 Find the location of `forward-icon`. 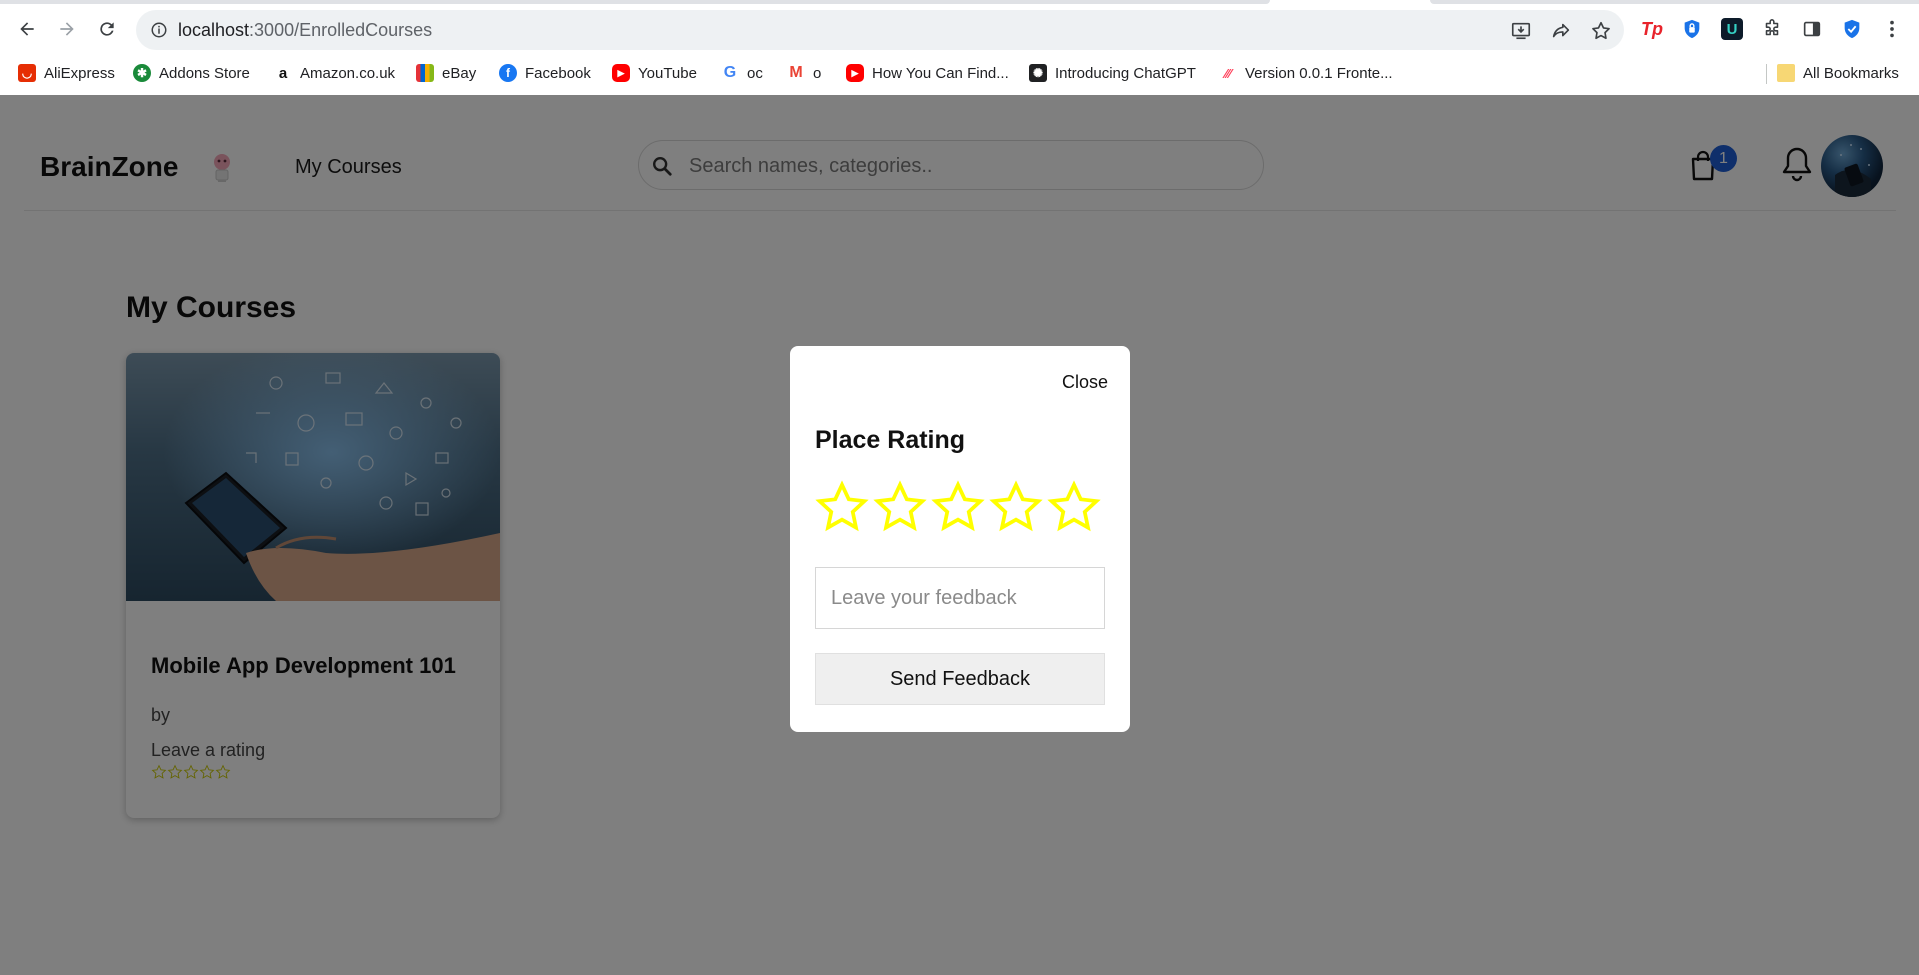

forward-icon is located at coordinates (67, 29).